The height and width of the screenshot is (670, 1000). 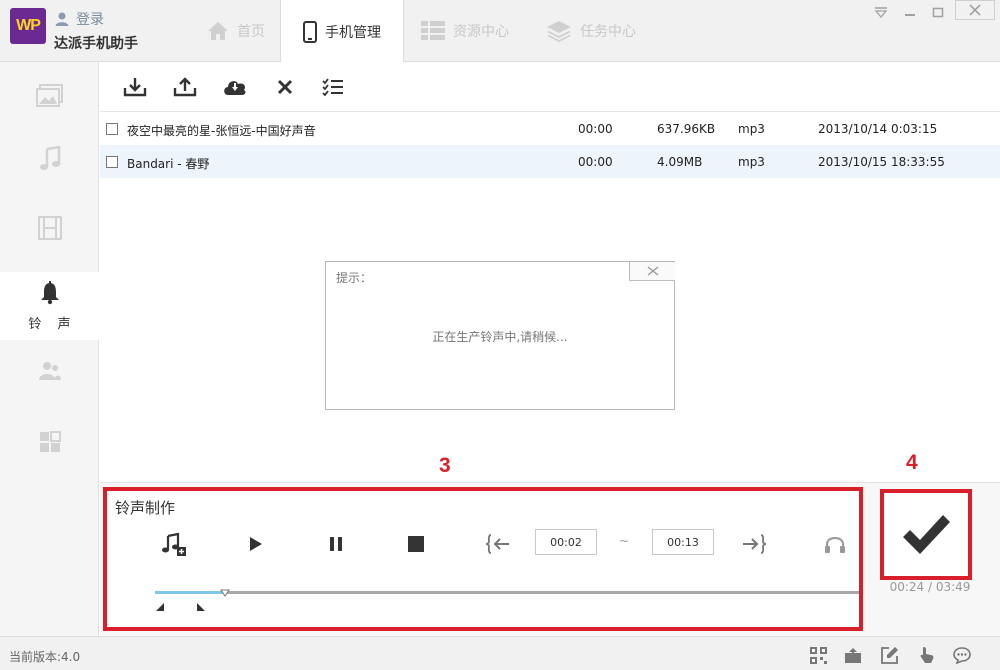 What do you see at coordinates (49, 306) in the screenshot?
I see `sidebar-item-ringtone: 铃 声` at bounding box center [49, 306].